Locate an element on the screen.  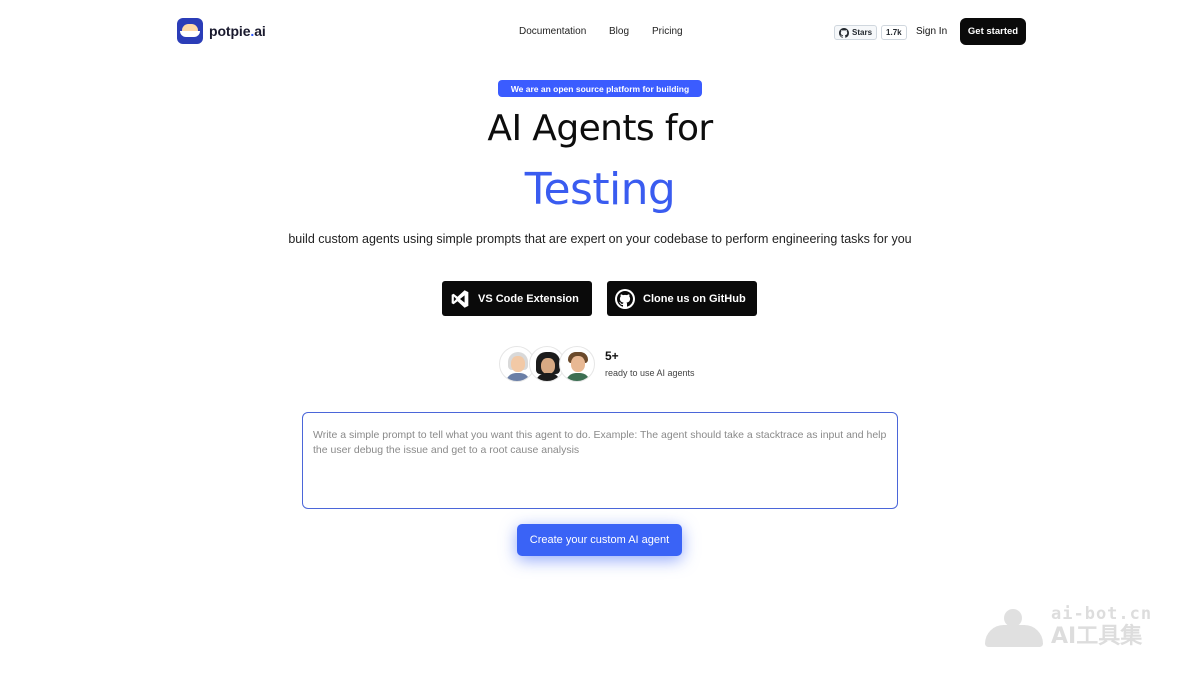
agent-avatars is located at coordinates (549, 365).